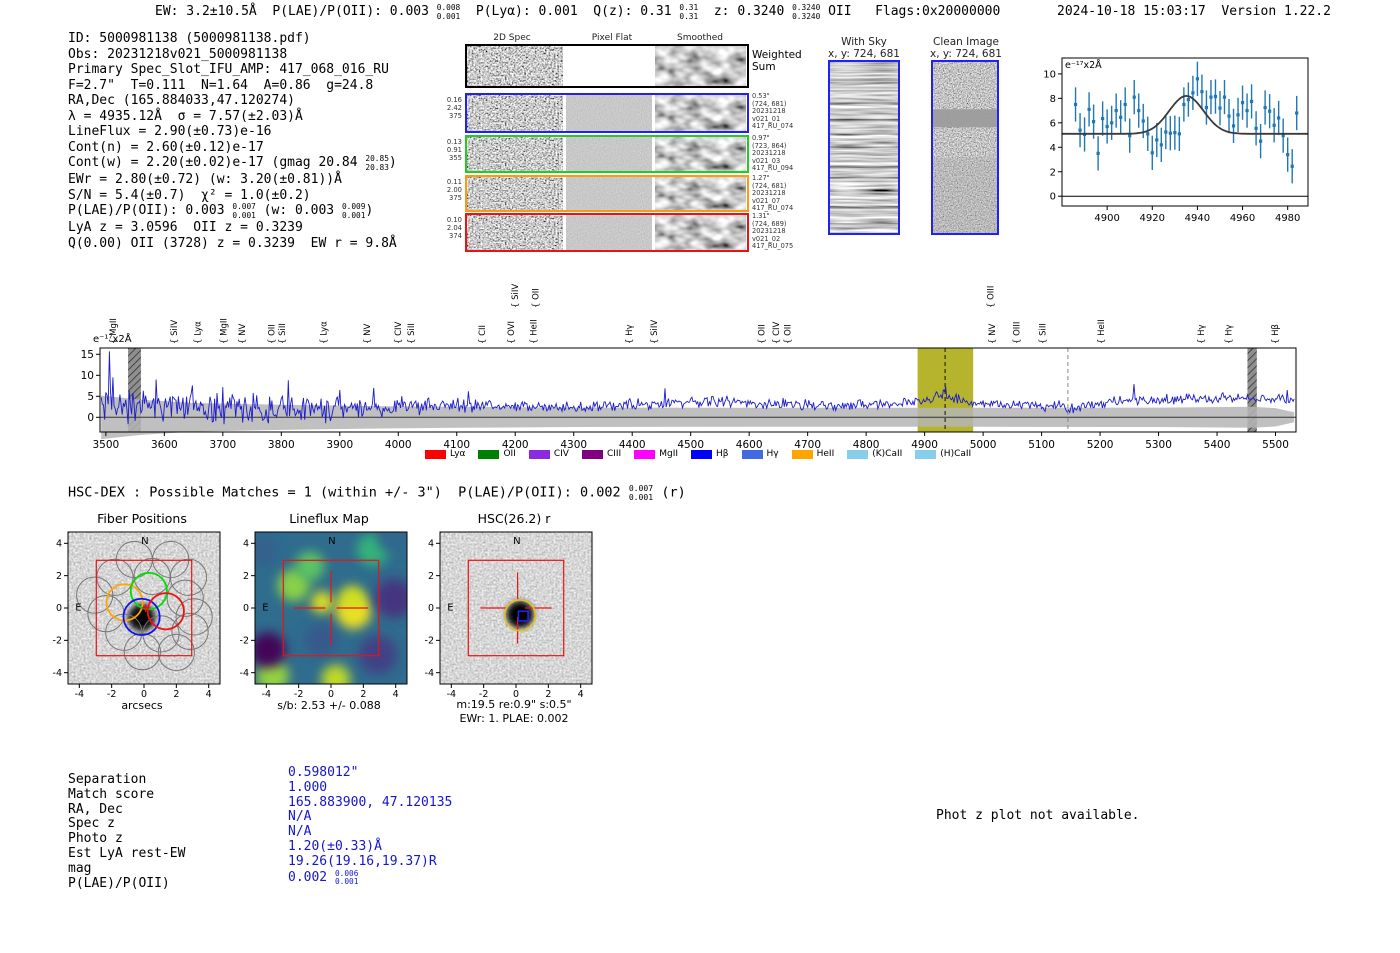  I want to click on svg-text: { NV, so click(368, 334).